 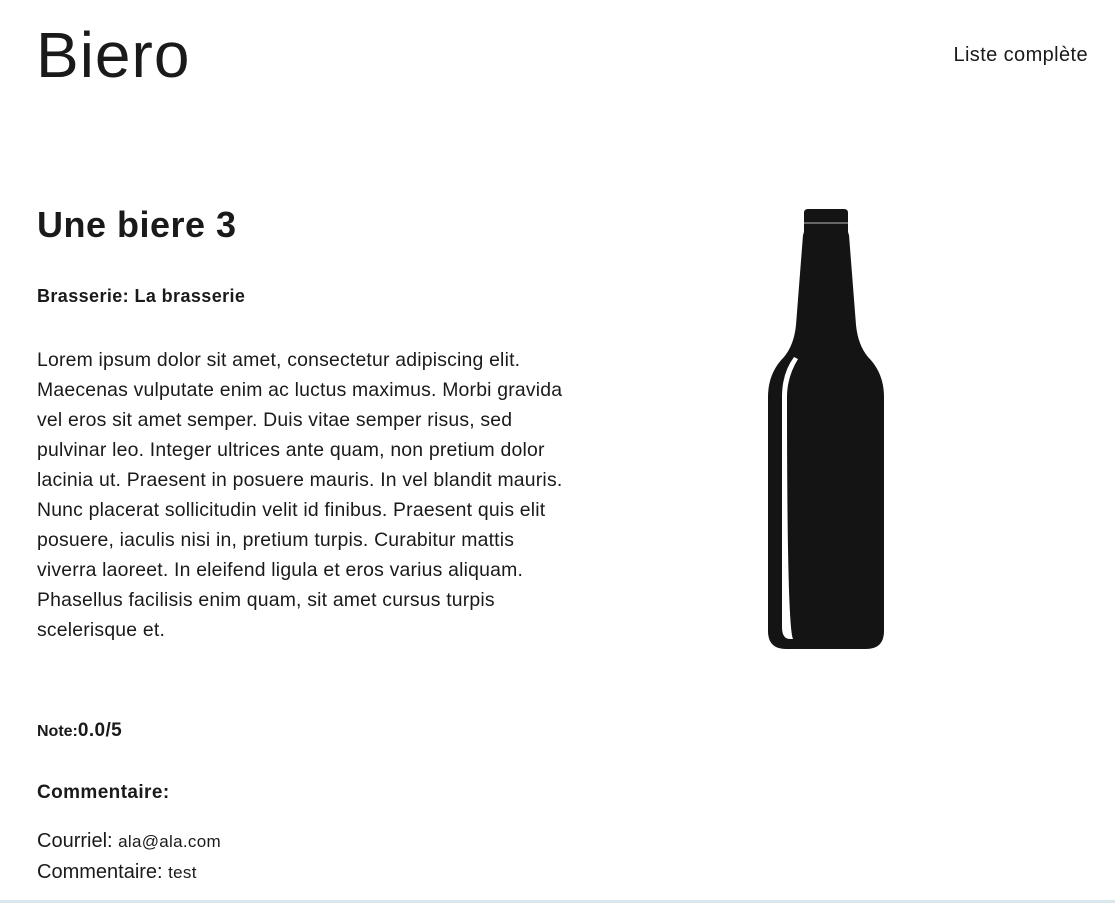 What do you see at coordinates (826, 429) in the screenshot?
I see `beer-bottle-icon` at bounding box center [826, 429].